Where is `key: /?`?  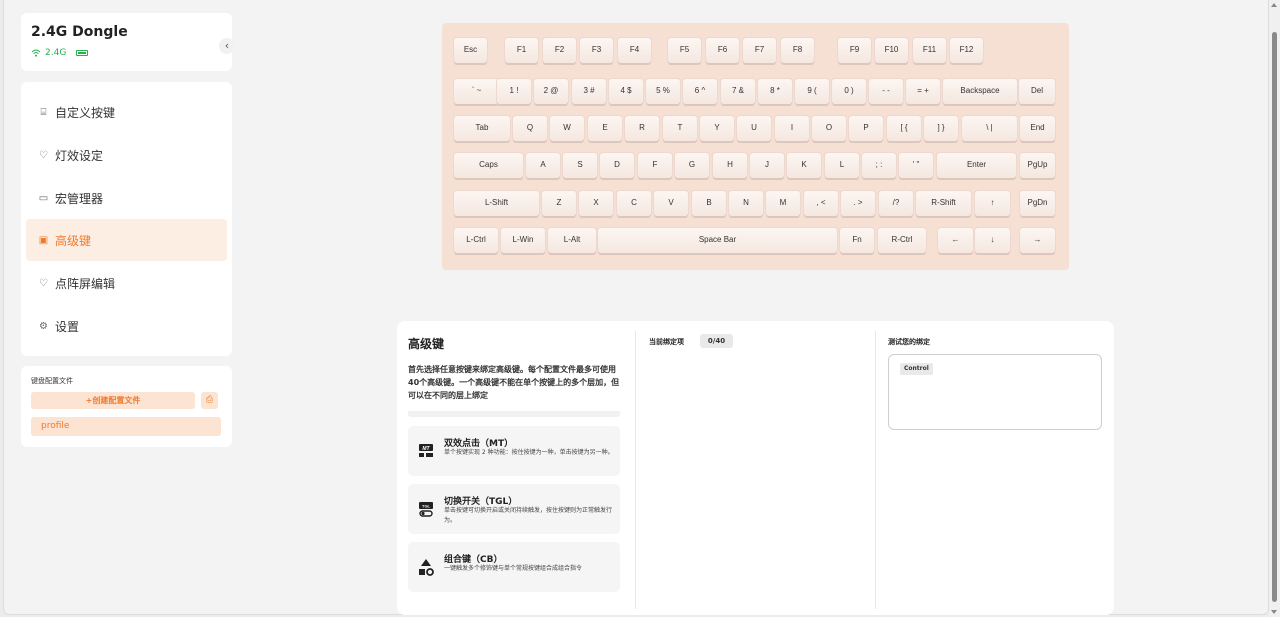
key: /? is located at coordinates (896, 203).